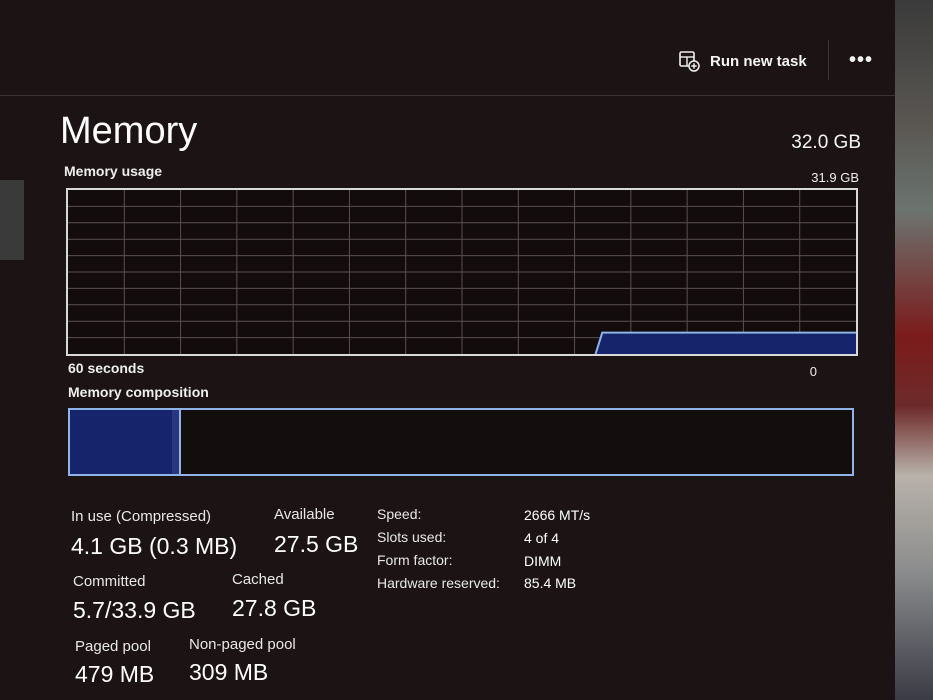  Describe the element at coordinates (12, 220) in the screenshot. I see `nav-selection-indicator` at that location.